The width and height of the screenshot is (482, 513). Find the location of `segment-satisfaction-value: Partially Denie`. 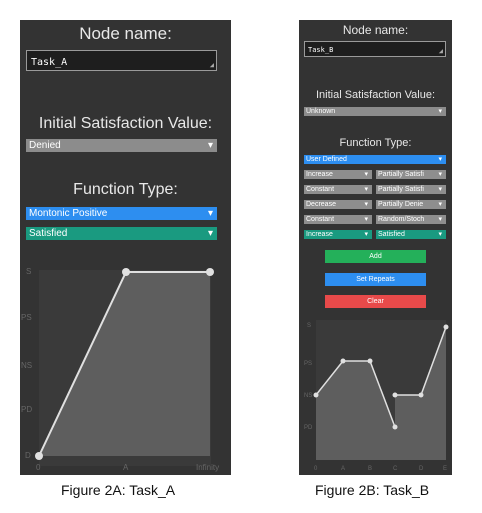

segment-satisfaction-value: Partially Denie is located at coordinates (401, 204).